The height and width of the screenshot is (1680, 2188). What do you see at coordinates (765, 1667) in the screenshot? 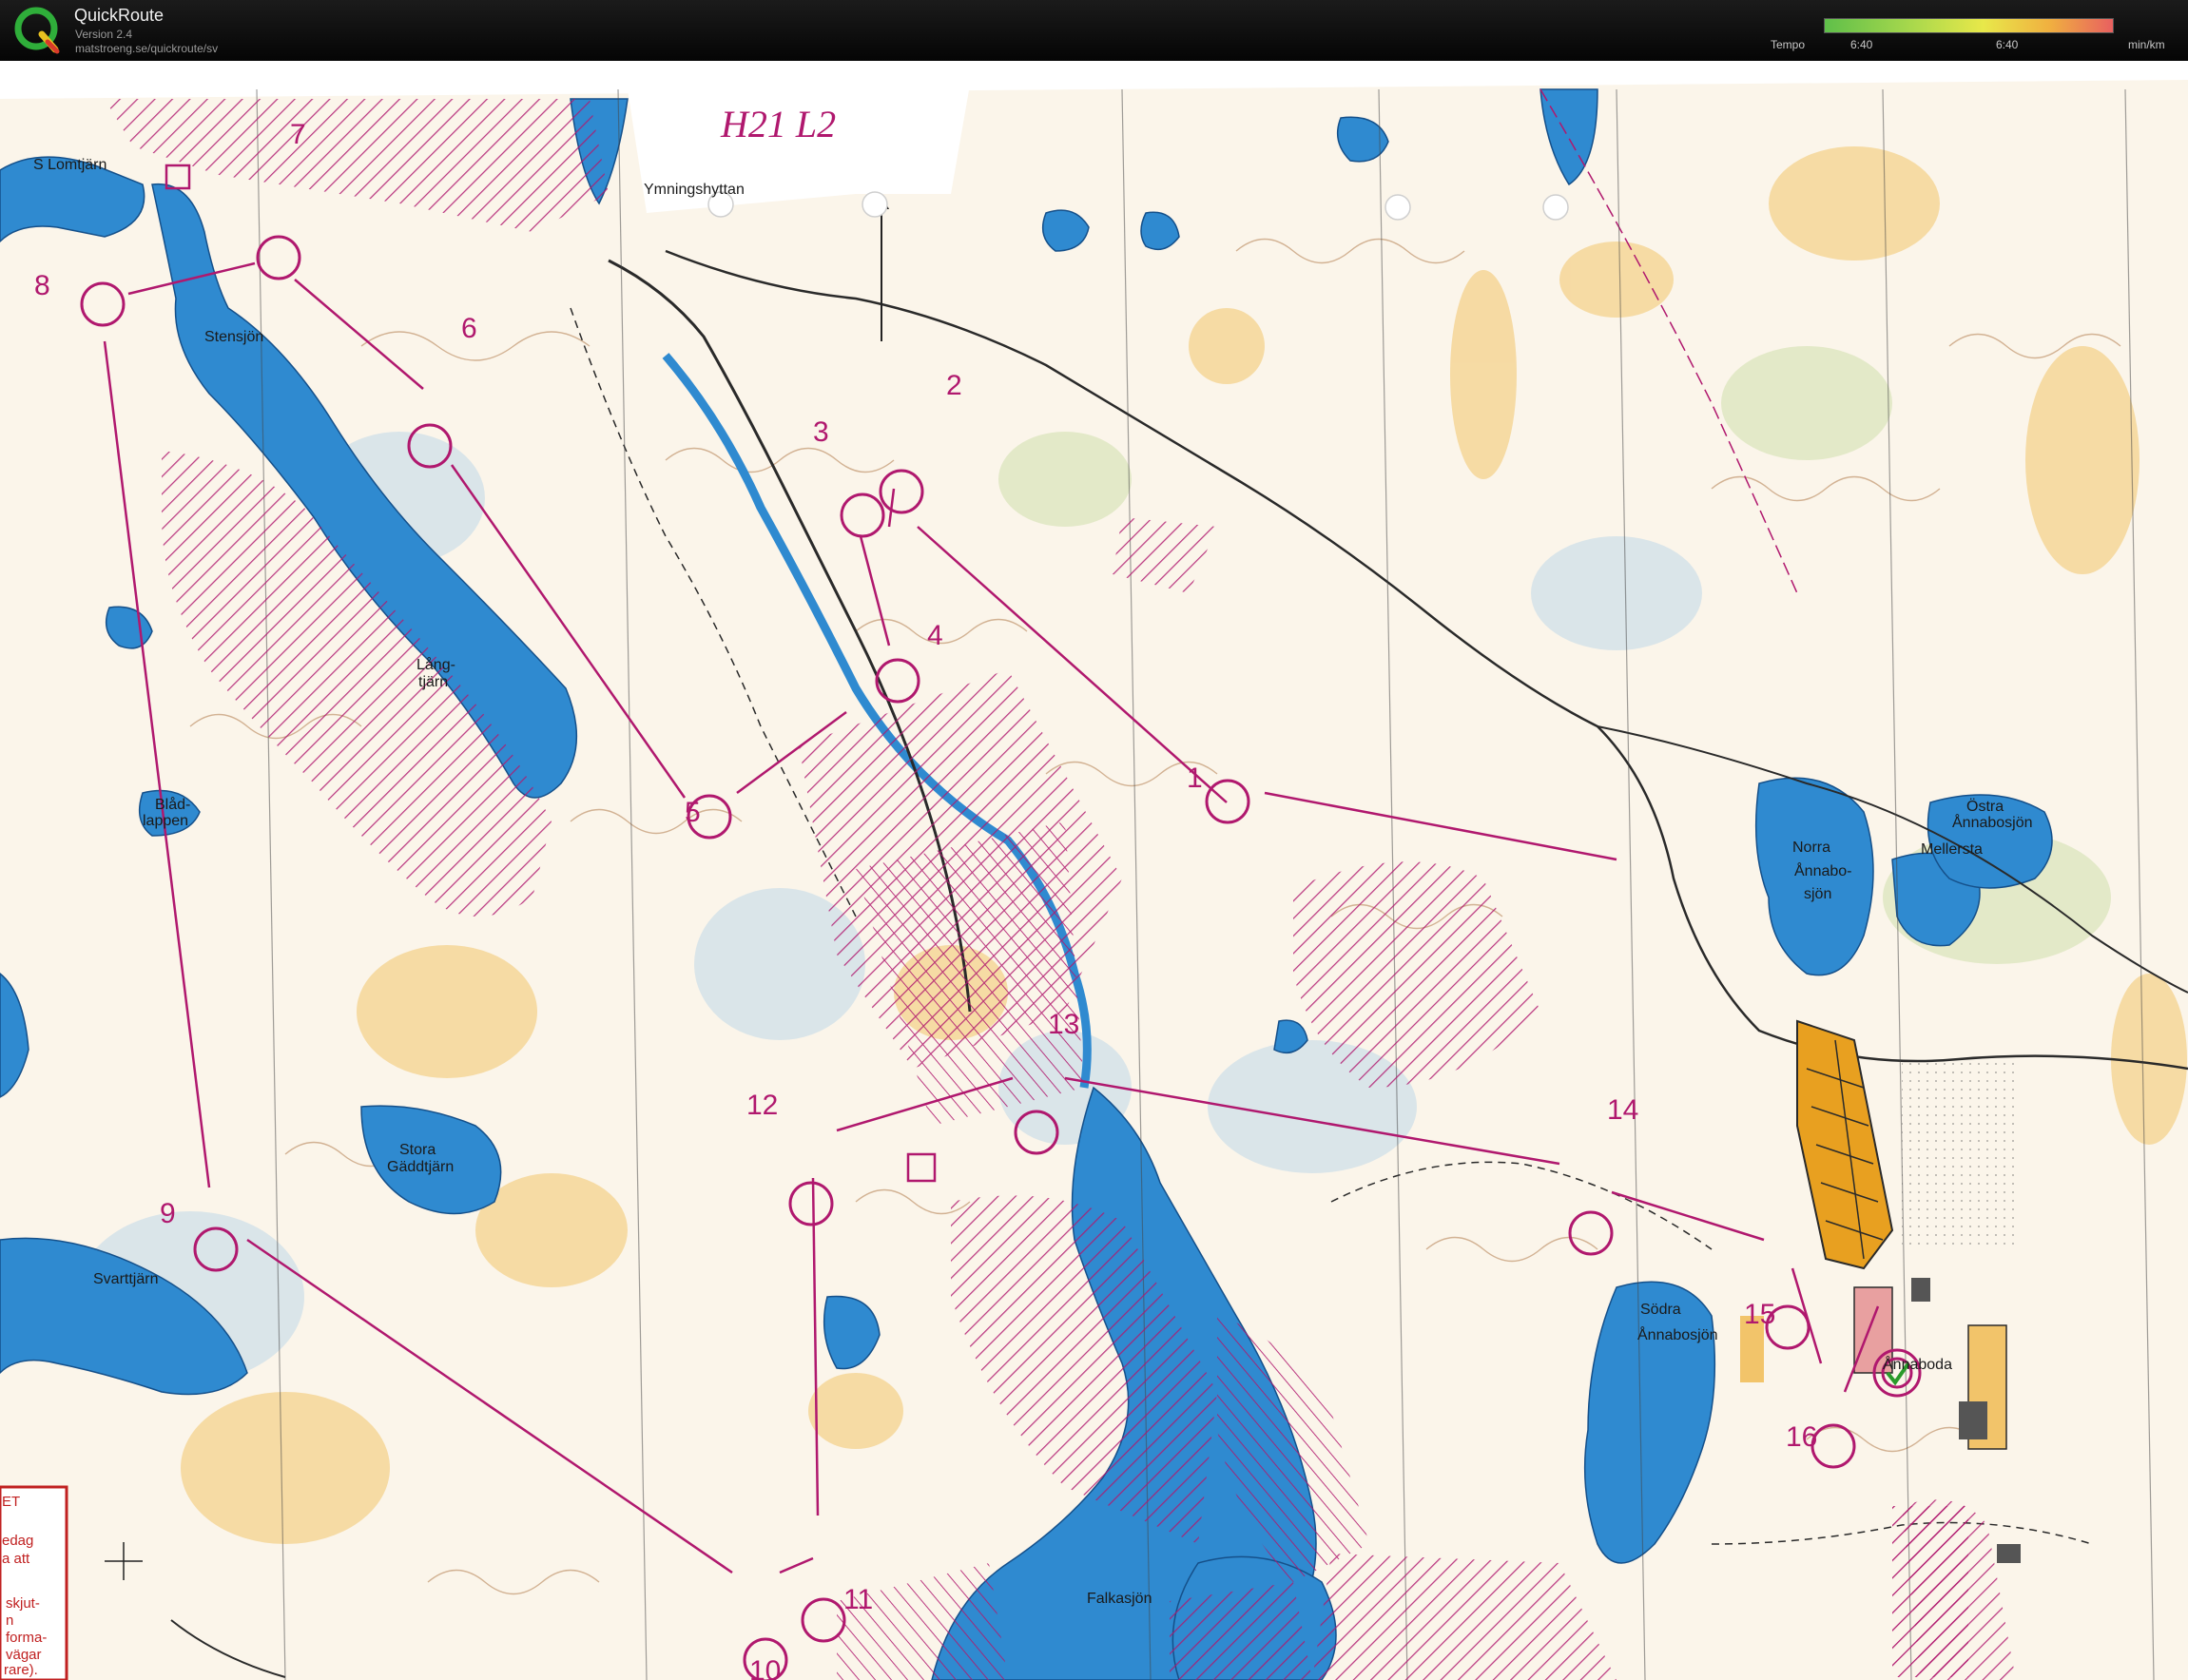
I see `control-number-10: 10` at bounding box center [765, 1667].